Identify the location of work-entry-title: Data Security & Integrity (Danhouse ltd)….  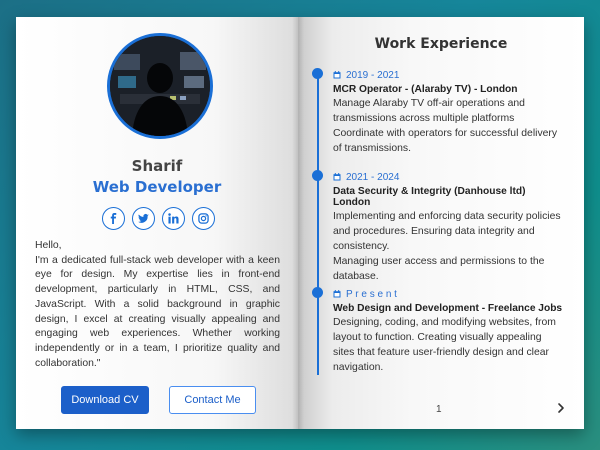
(429, 197).